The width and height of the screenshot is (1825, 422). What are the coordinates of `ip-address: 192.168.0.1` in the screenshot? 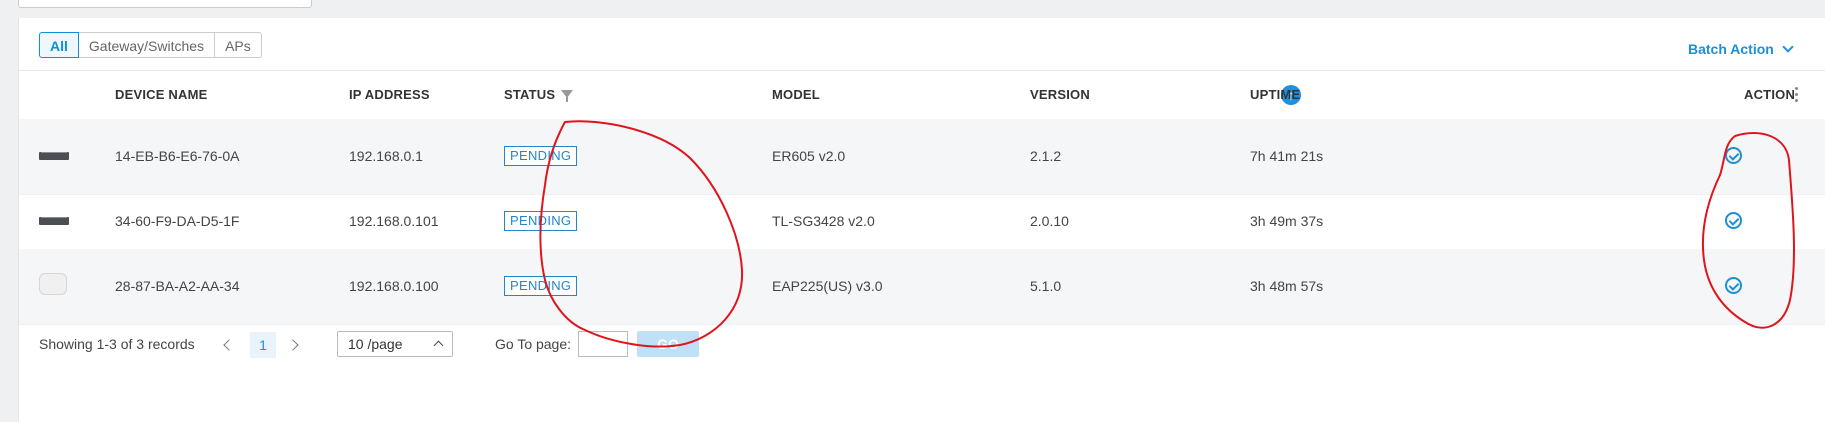 It's located at (386, 156).